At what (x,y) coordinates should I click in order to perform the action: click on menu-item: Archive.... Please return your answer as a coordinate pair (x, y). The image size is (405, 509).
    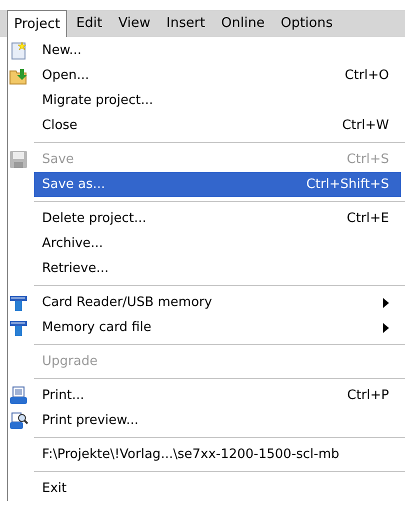
    Looking at the image, I should click on (217, 243).